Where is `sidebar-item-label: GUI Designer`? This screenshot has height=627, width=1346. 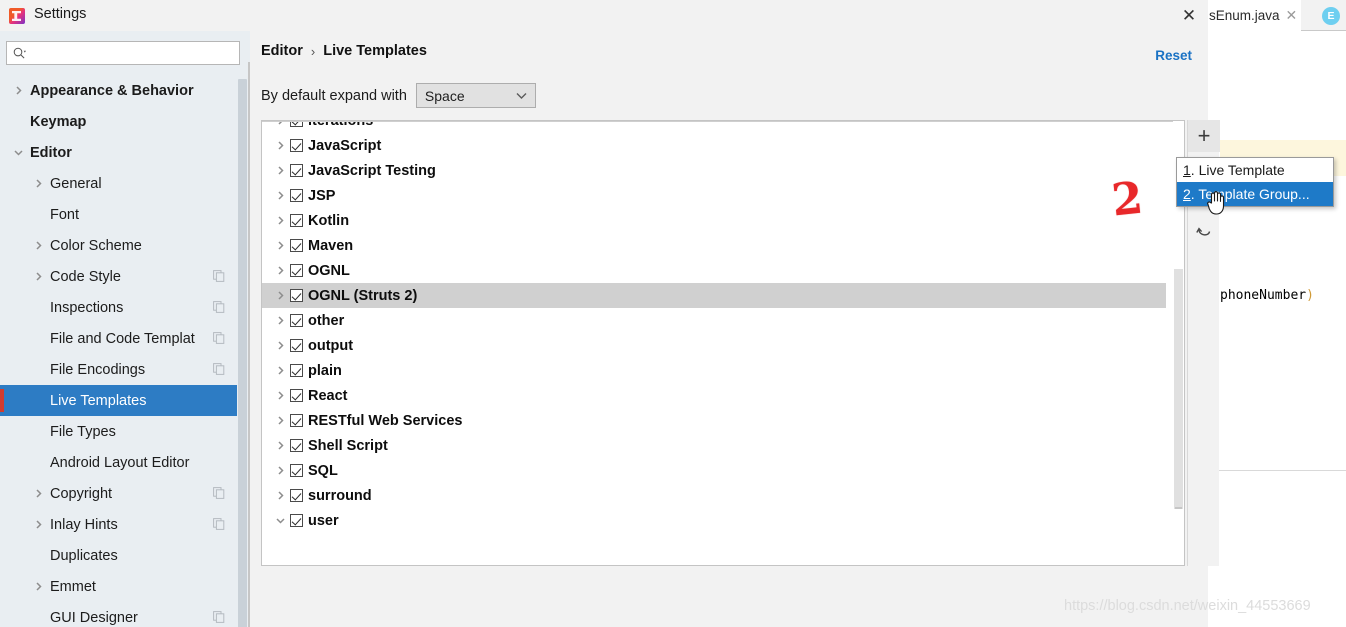 sidebar-item-label: GUI Designer is located at coordinates (94, 617).